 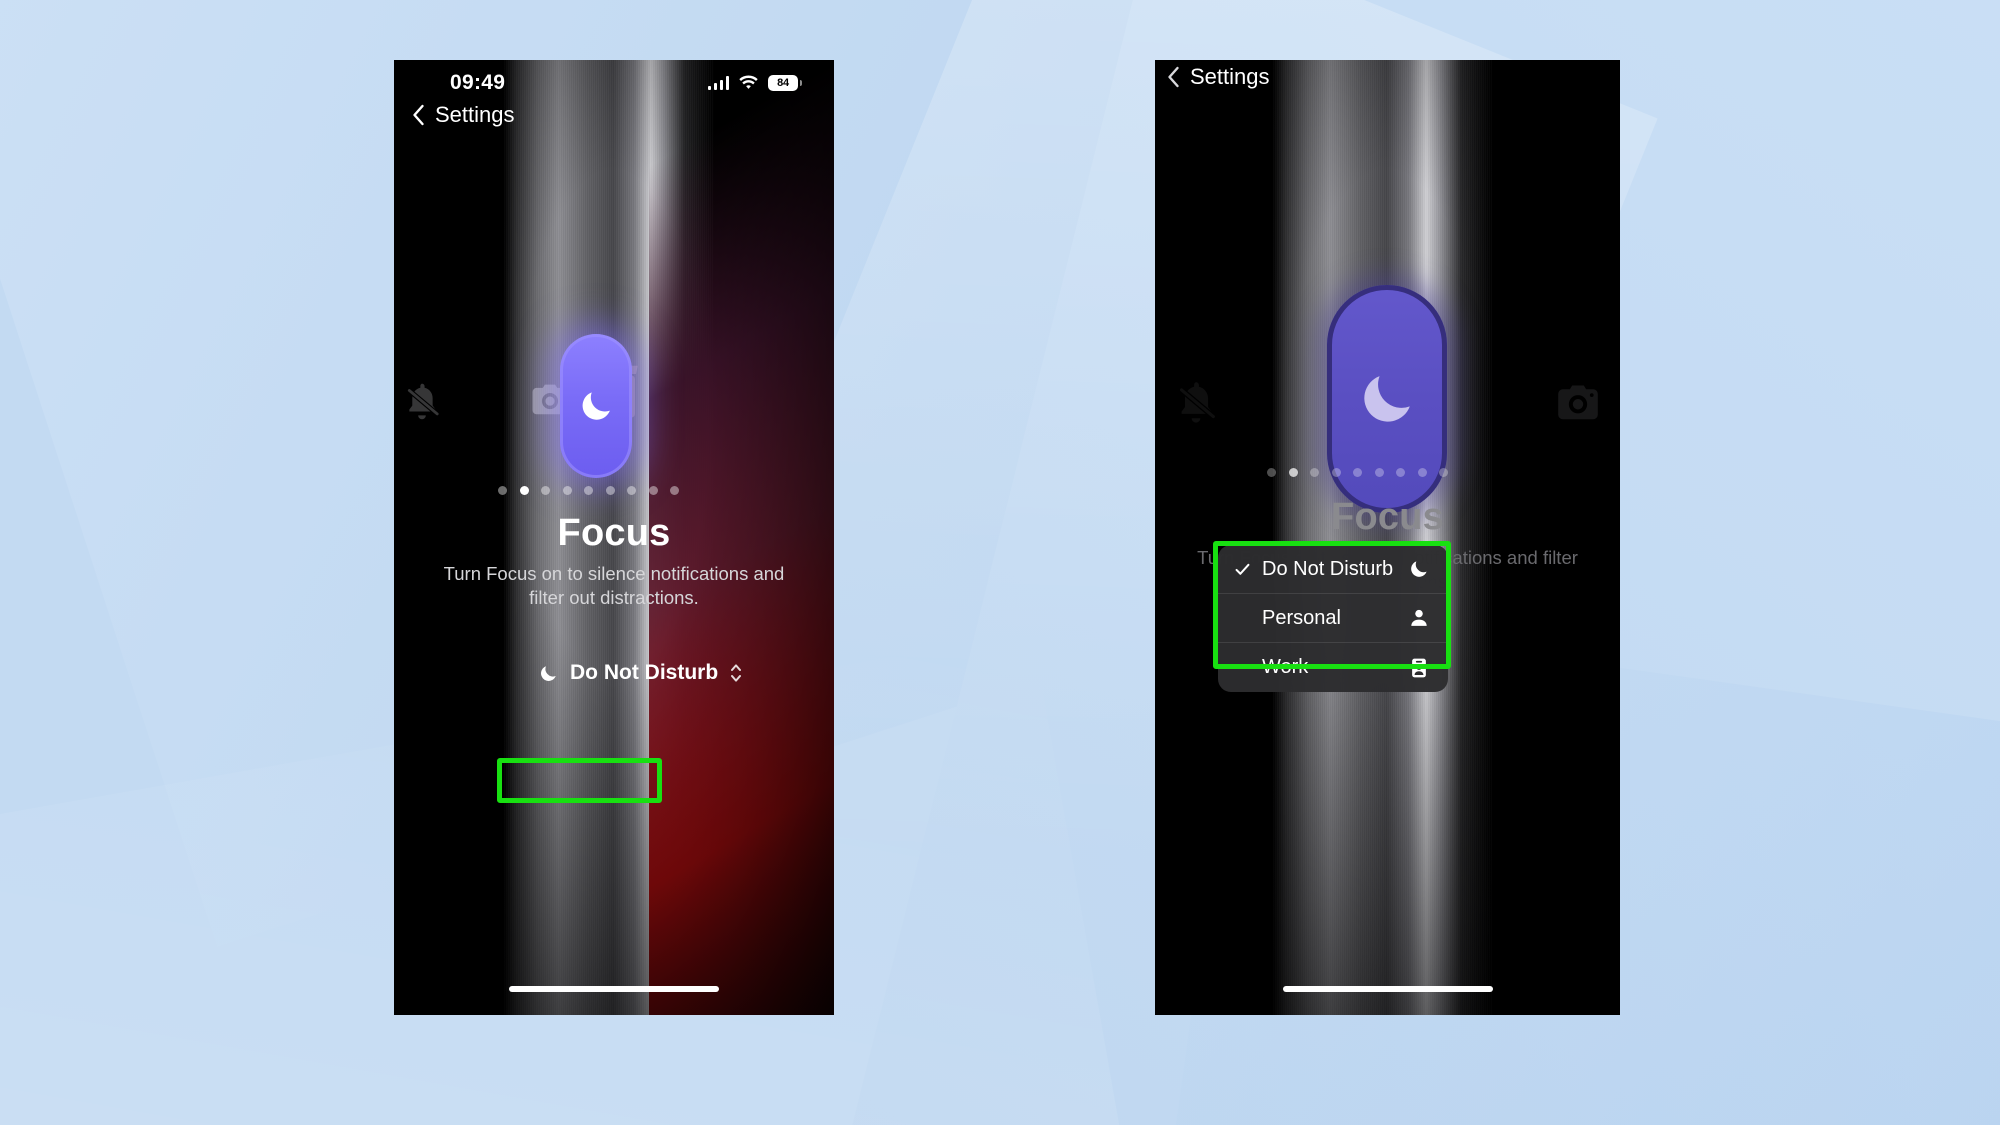 What do you see at coordinates (1333, 667) in the screenshot?
I see `menu-item-work: Work` at bounding box center [1333, 667].